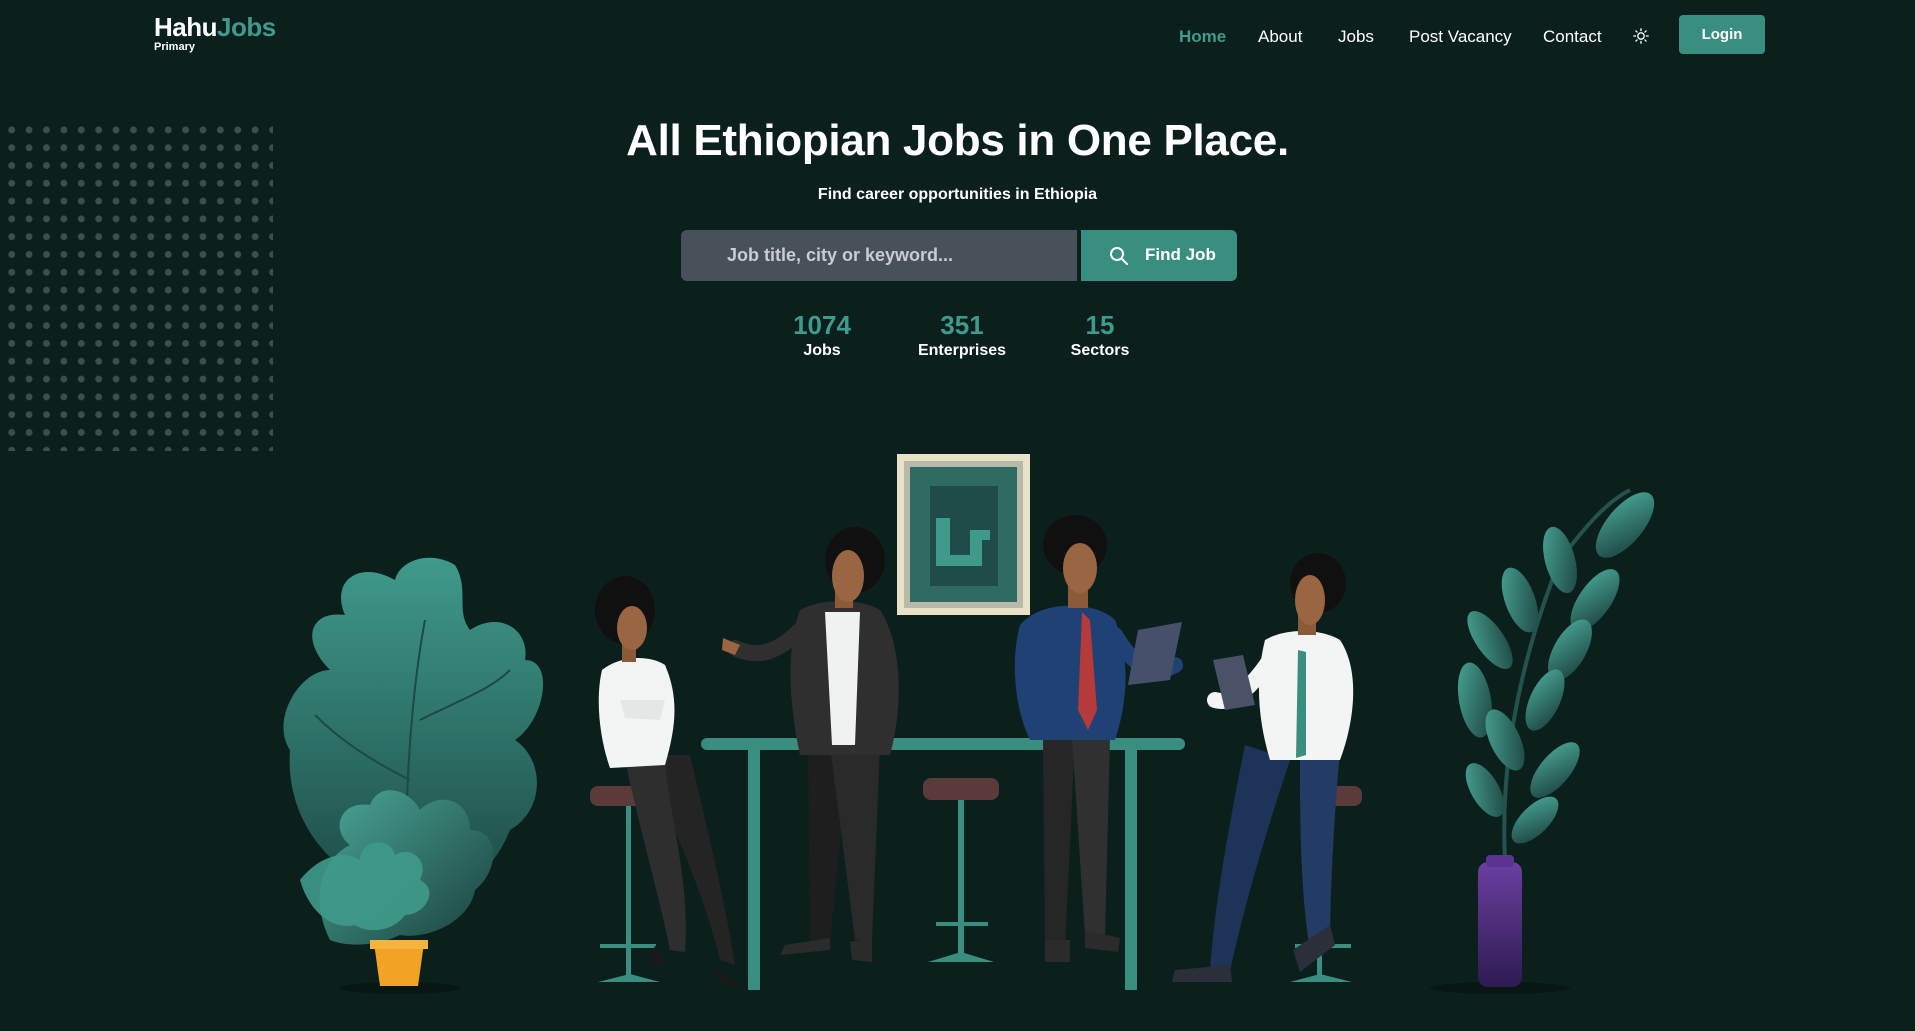 This screenshot has height=1031, width=1915. What do you see at coordinates (413, 771) in the screenshot?
I see `left-plant` at bounding box center [413, 771].